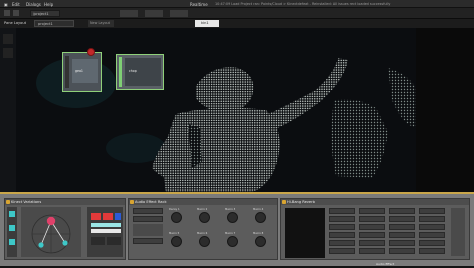 The height and width of the screenshot is (268, 474). What do you see at coordinates (101, 23) in the screenshot?
I see `tab-new-layout: New Layout` at bounding box center [101, 23].